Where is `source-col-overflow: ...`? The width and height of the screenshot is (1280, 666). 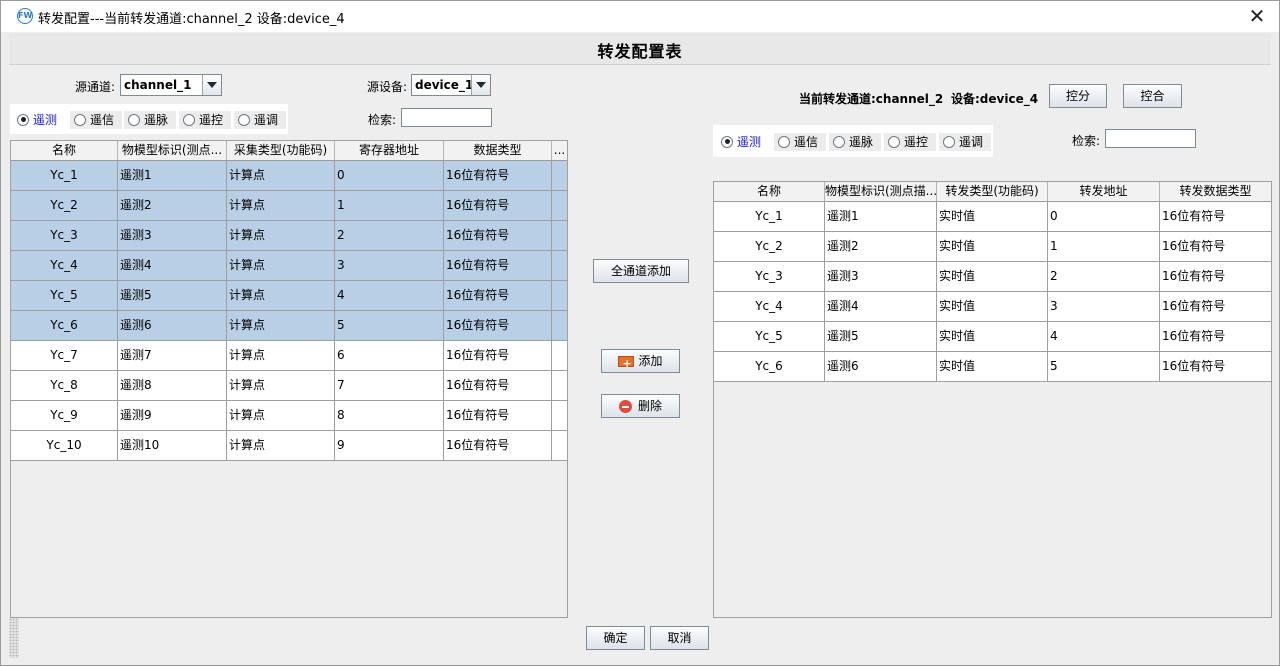
source-col-overflow: ... is located at coordinates (559, 150).